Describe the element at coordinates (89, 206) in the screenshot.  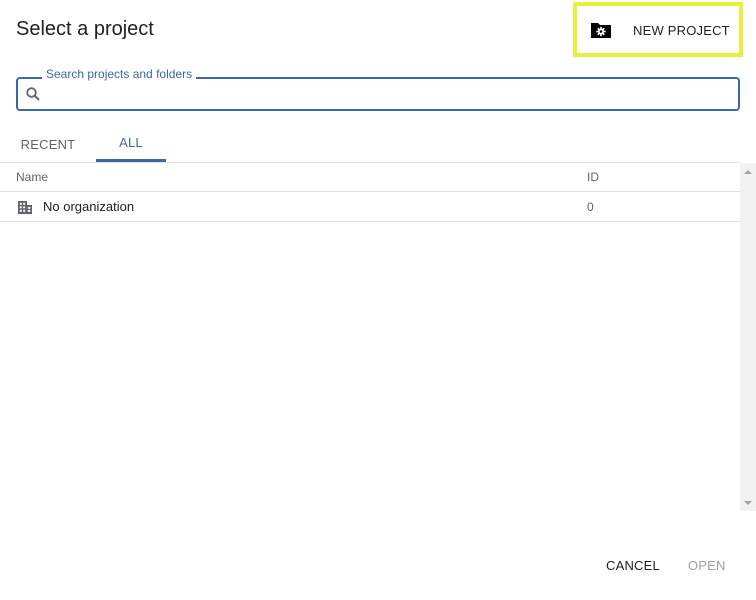
I see `row-name: No organization` at that location.